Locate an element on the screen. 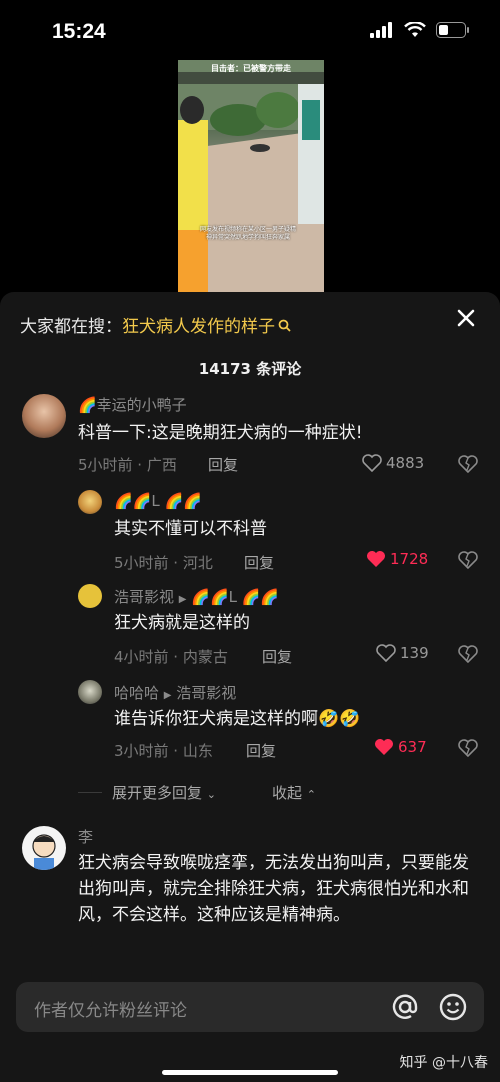  comment-username-text: 浩哥影视 is located at coordinates (144, 597).